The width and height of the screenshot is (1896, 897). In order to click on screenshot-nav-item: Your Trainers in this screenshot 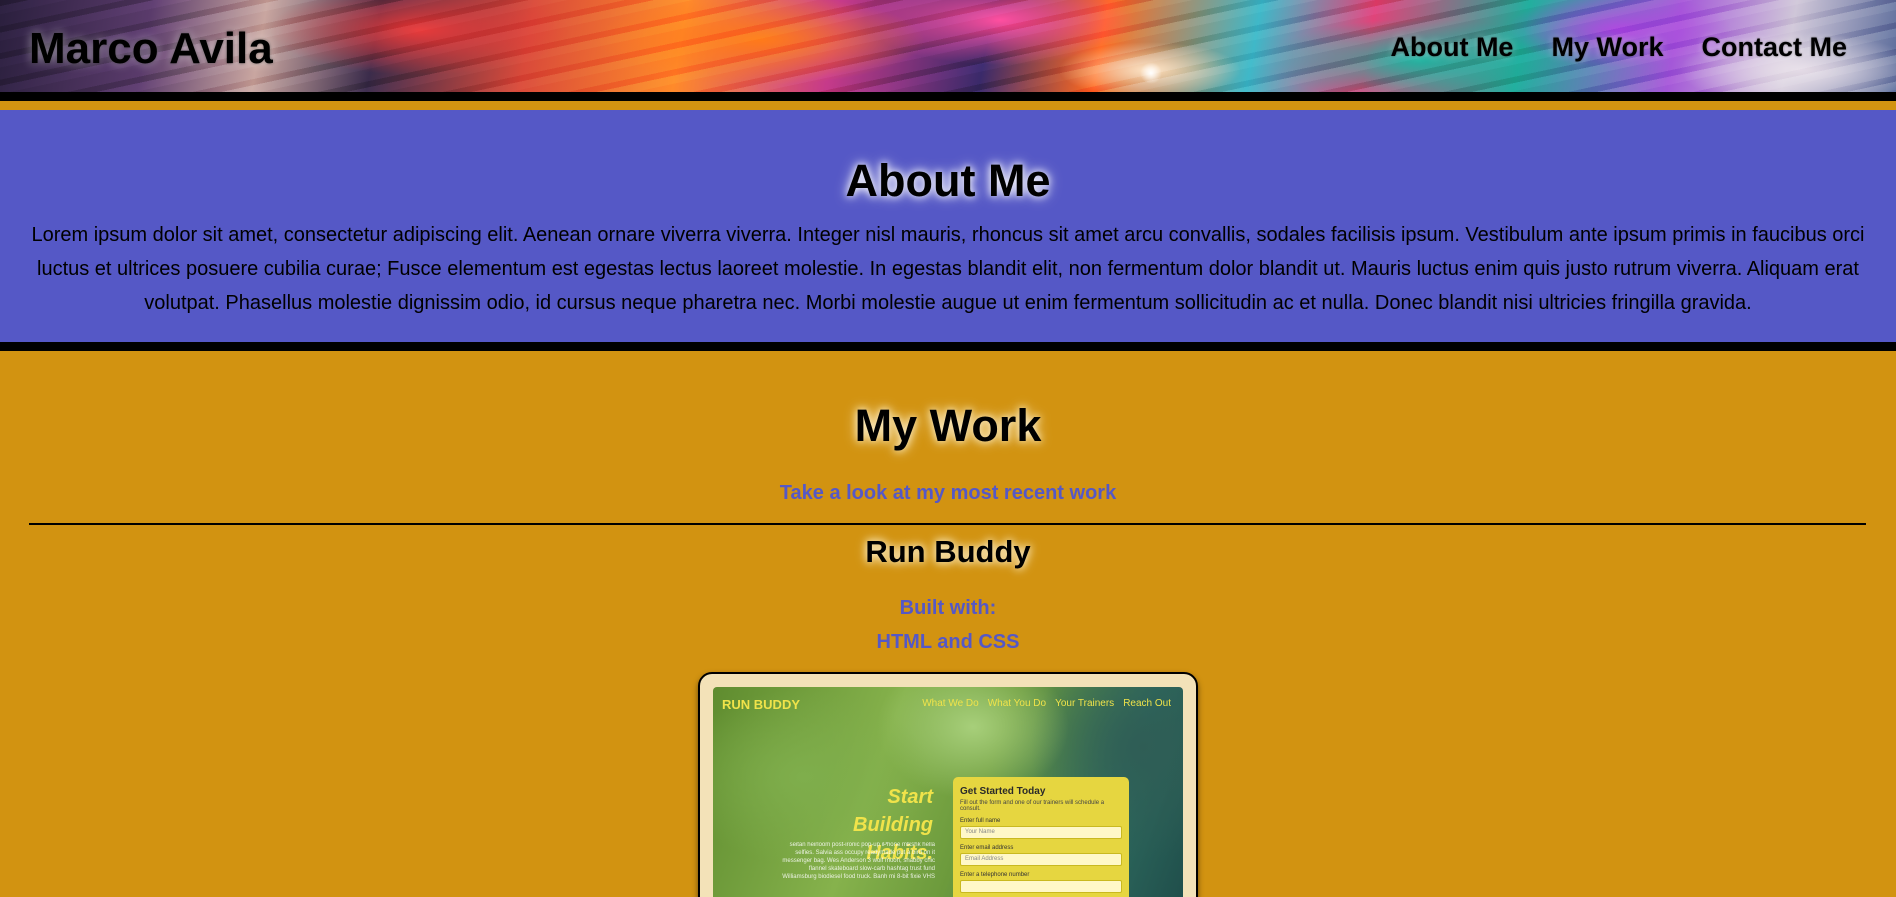, I will do `click(1085, 703)`.